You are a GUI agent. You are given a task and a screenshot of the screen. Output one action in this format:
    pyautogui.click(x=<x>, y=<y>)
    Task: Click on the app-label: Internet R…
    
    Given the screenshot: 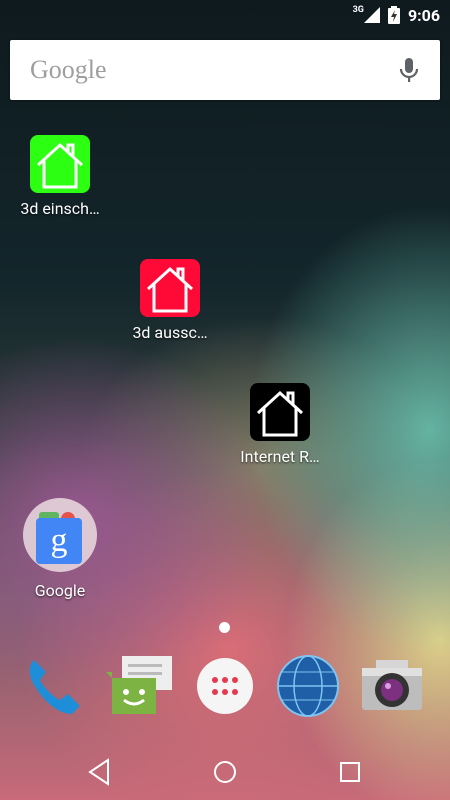 What is the action you would take?
    pyautogui.click(x=280, y=456)
    